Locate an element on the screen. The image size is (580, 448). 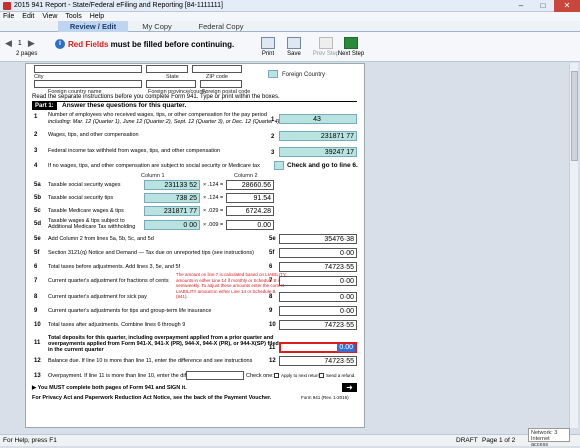
line-number: 10 is located at coordinates (37, 325).